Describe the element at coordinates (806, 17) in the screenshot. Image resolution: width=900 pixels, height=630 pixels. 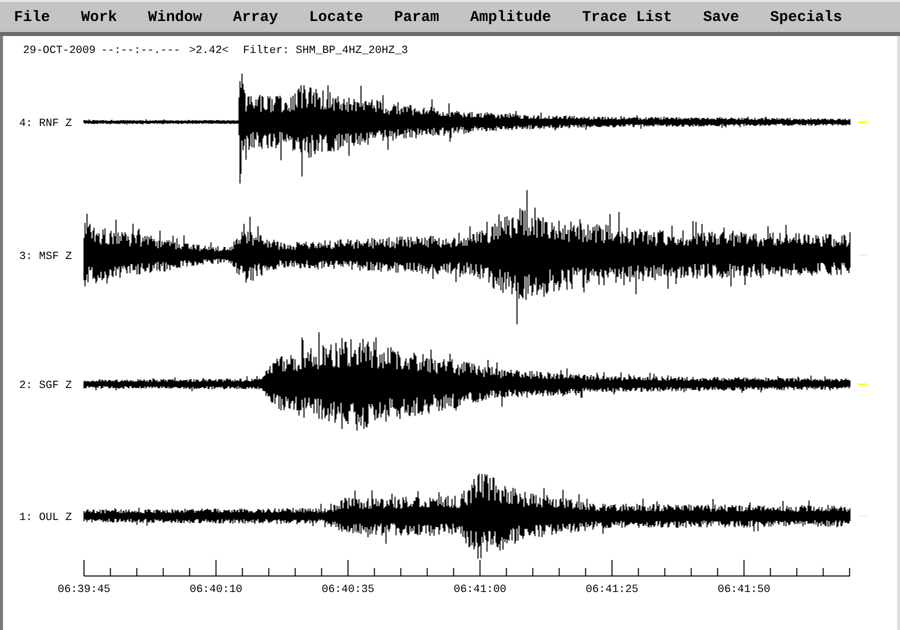
I see `menu-item: Specials` at that location.